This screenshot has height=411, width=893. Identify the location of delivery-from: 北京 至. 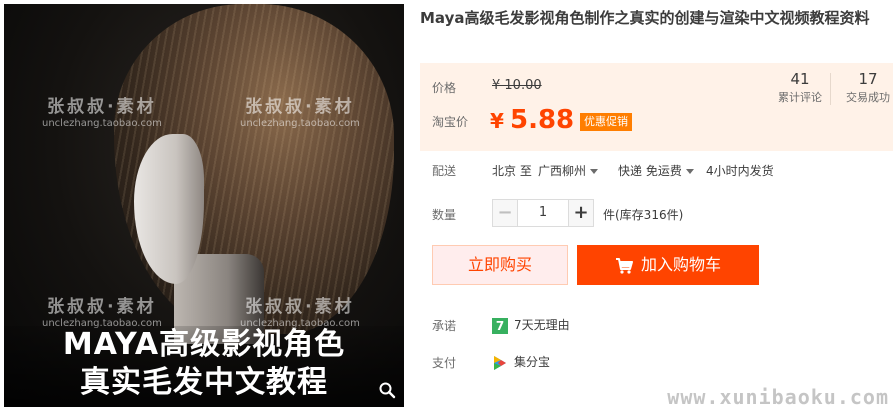
(512, 171).